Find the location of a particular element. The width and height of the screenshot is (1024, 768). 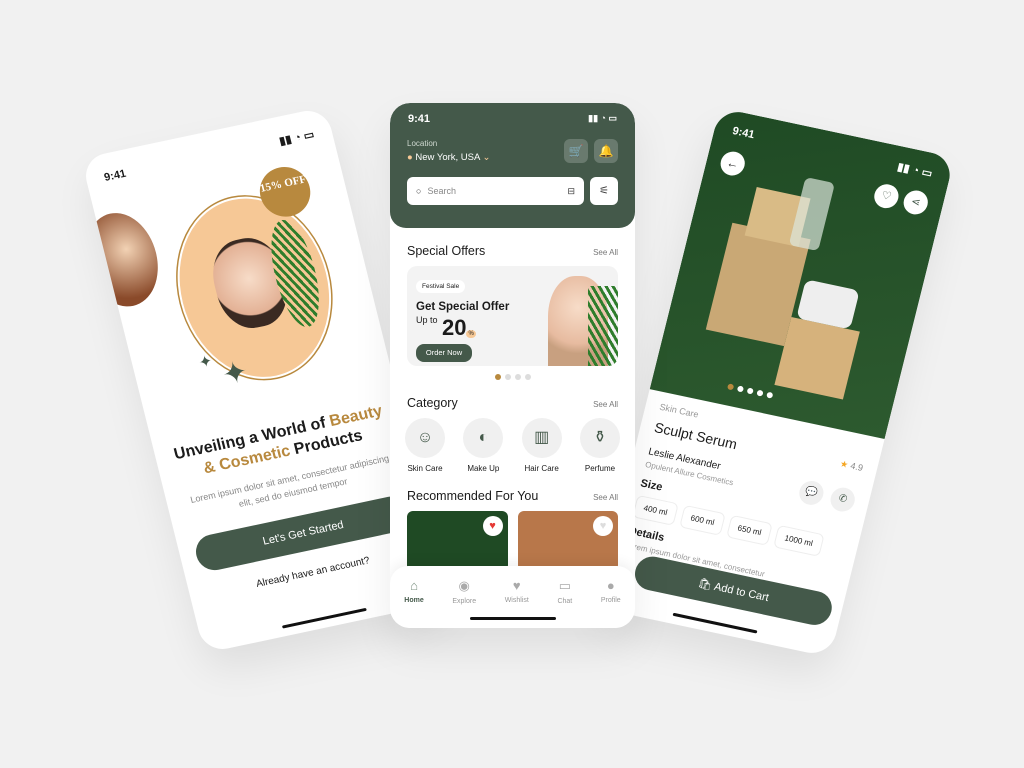

search-icon: ○ is located at coordinates (419, 191).